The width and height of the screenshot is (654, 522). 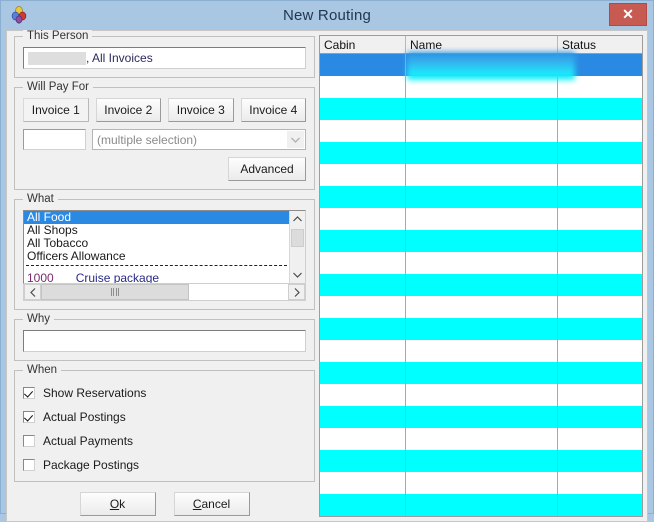 I want to click on what-vertical-scrollbar, so click(x=297, y=247).